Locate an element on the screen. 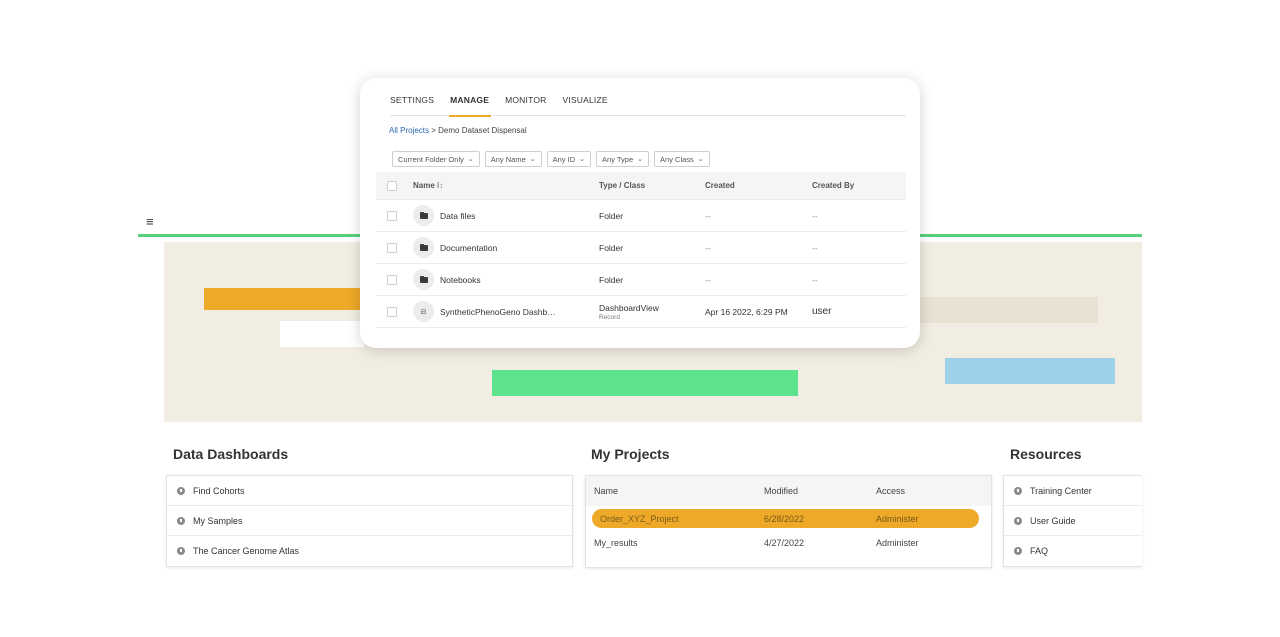 This screenshot has height=637, width=1280. row-name: Data files is located at coordinates (457, 216).